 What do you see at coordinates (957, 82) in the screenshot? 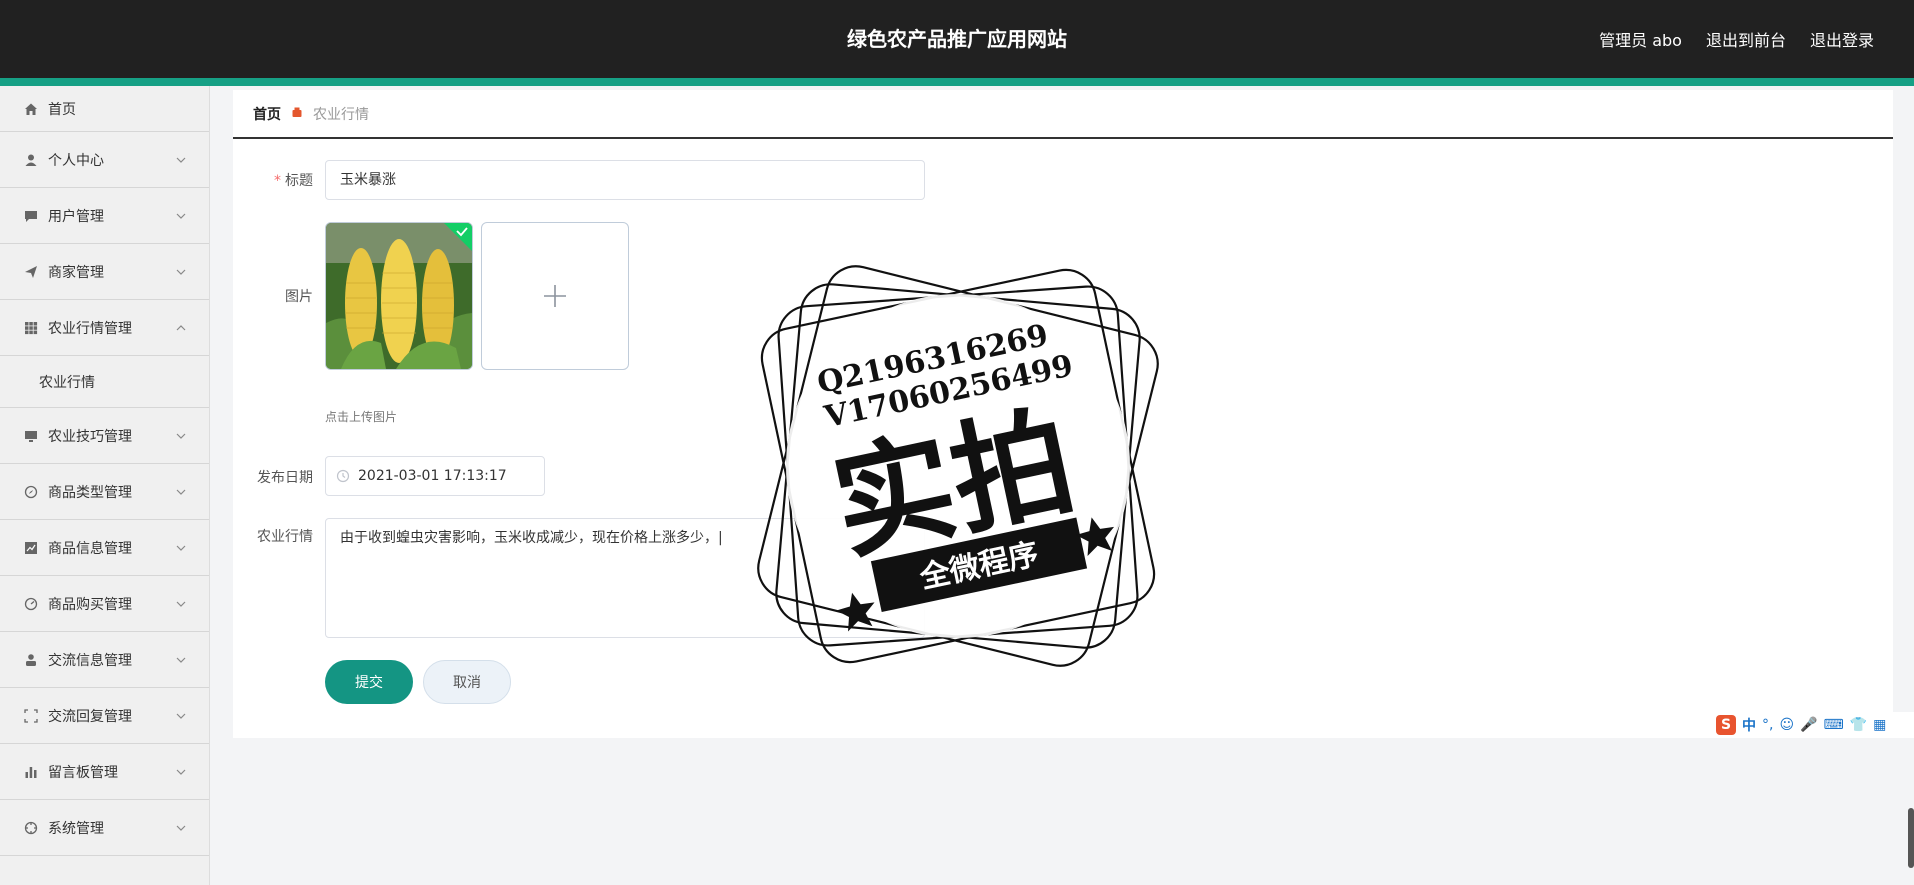
I see `header-accent-bar` at bounding box center [957, 82].